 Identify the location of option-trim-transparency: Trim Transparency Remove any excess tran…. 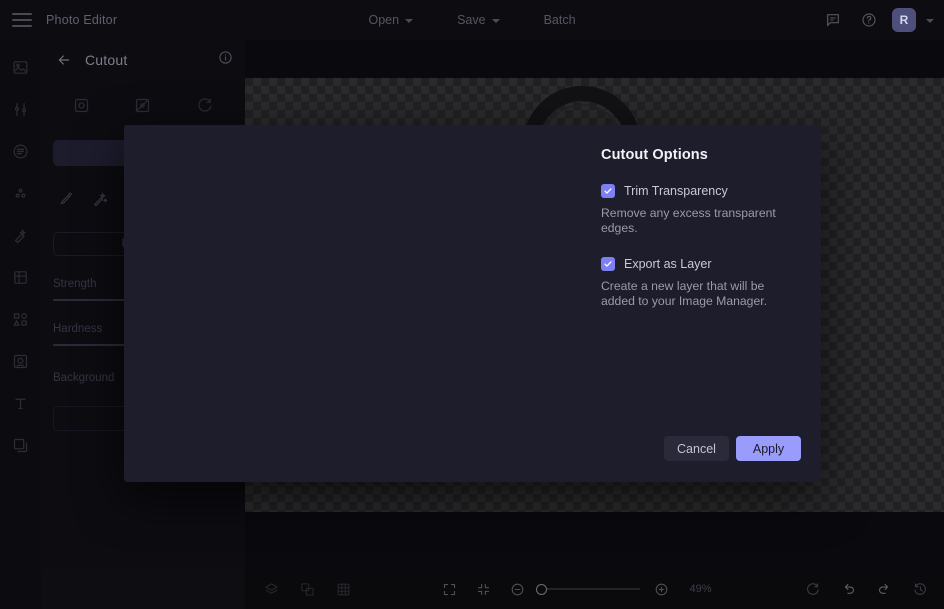
(700, 210).